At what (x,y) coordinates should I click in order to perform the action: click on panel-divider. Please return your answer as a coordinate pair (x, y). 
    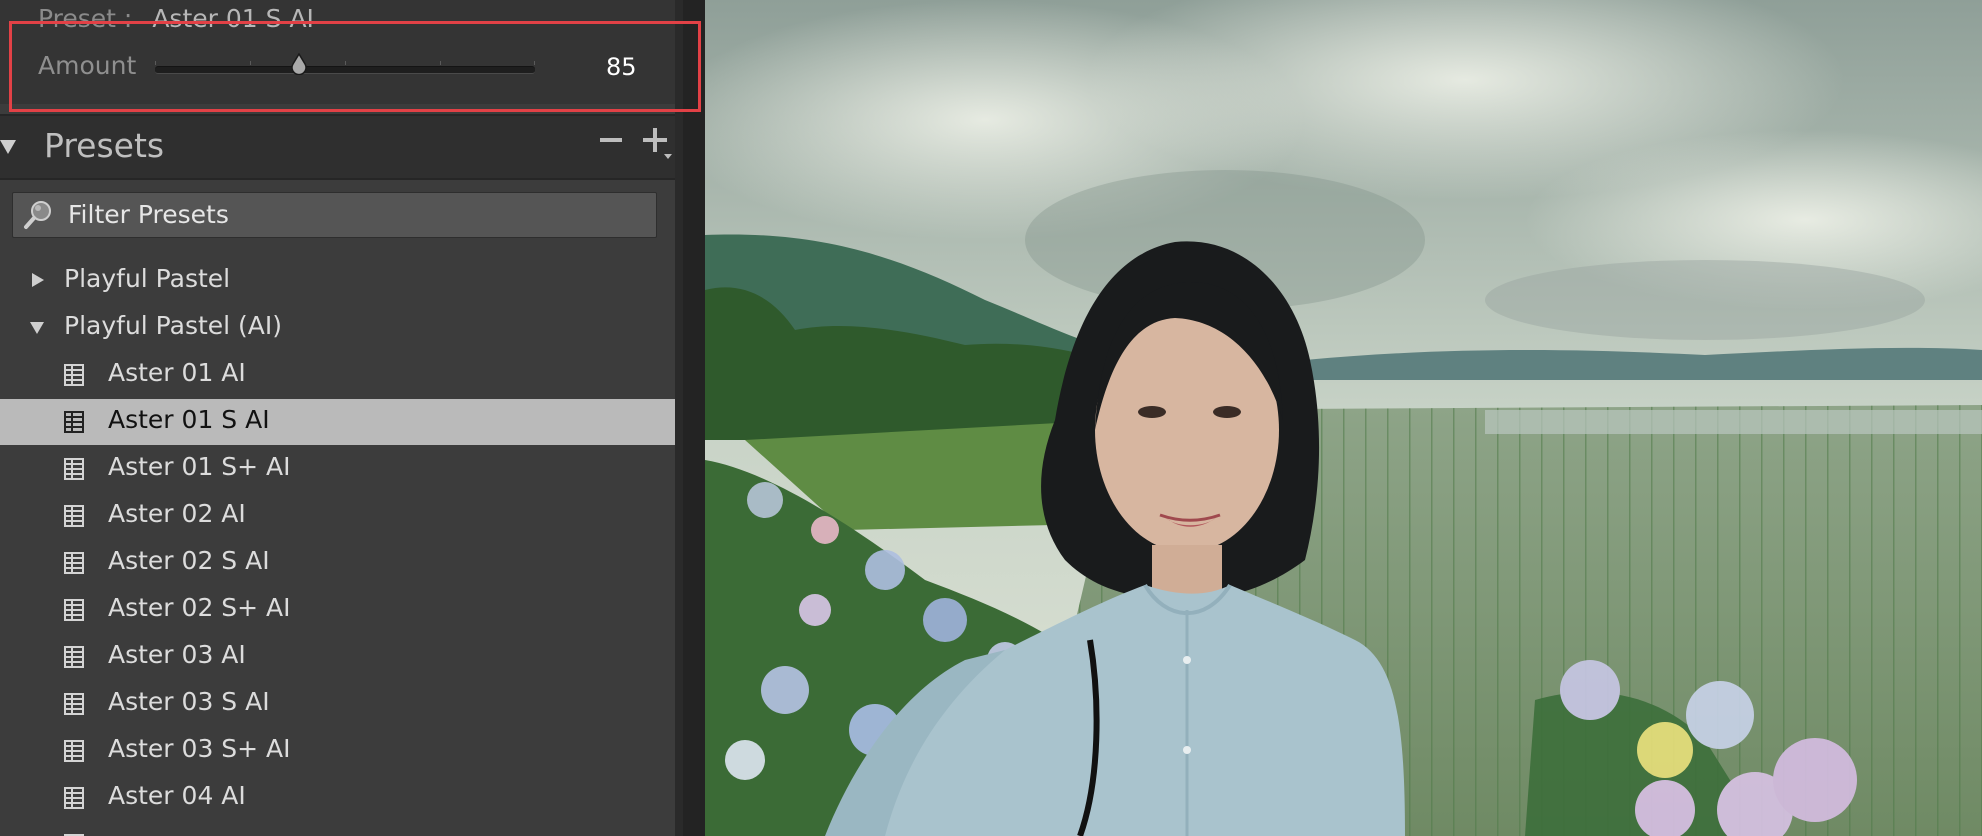
    Looking at the image, I should click on (694, 418).